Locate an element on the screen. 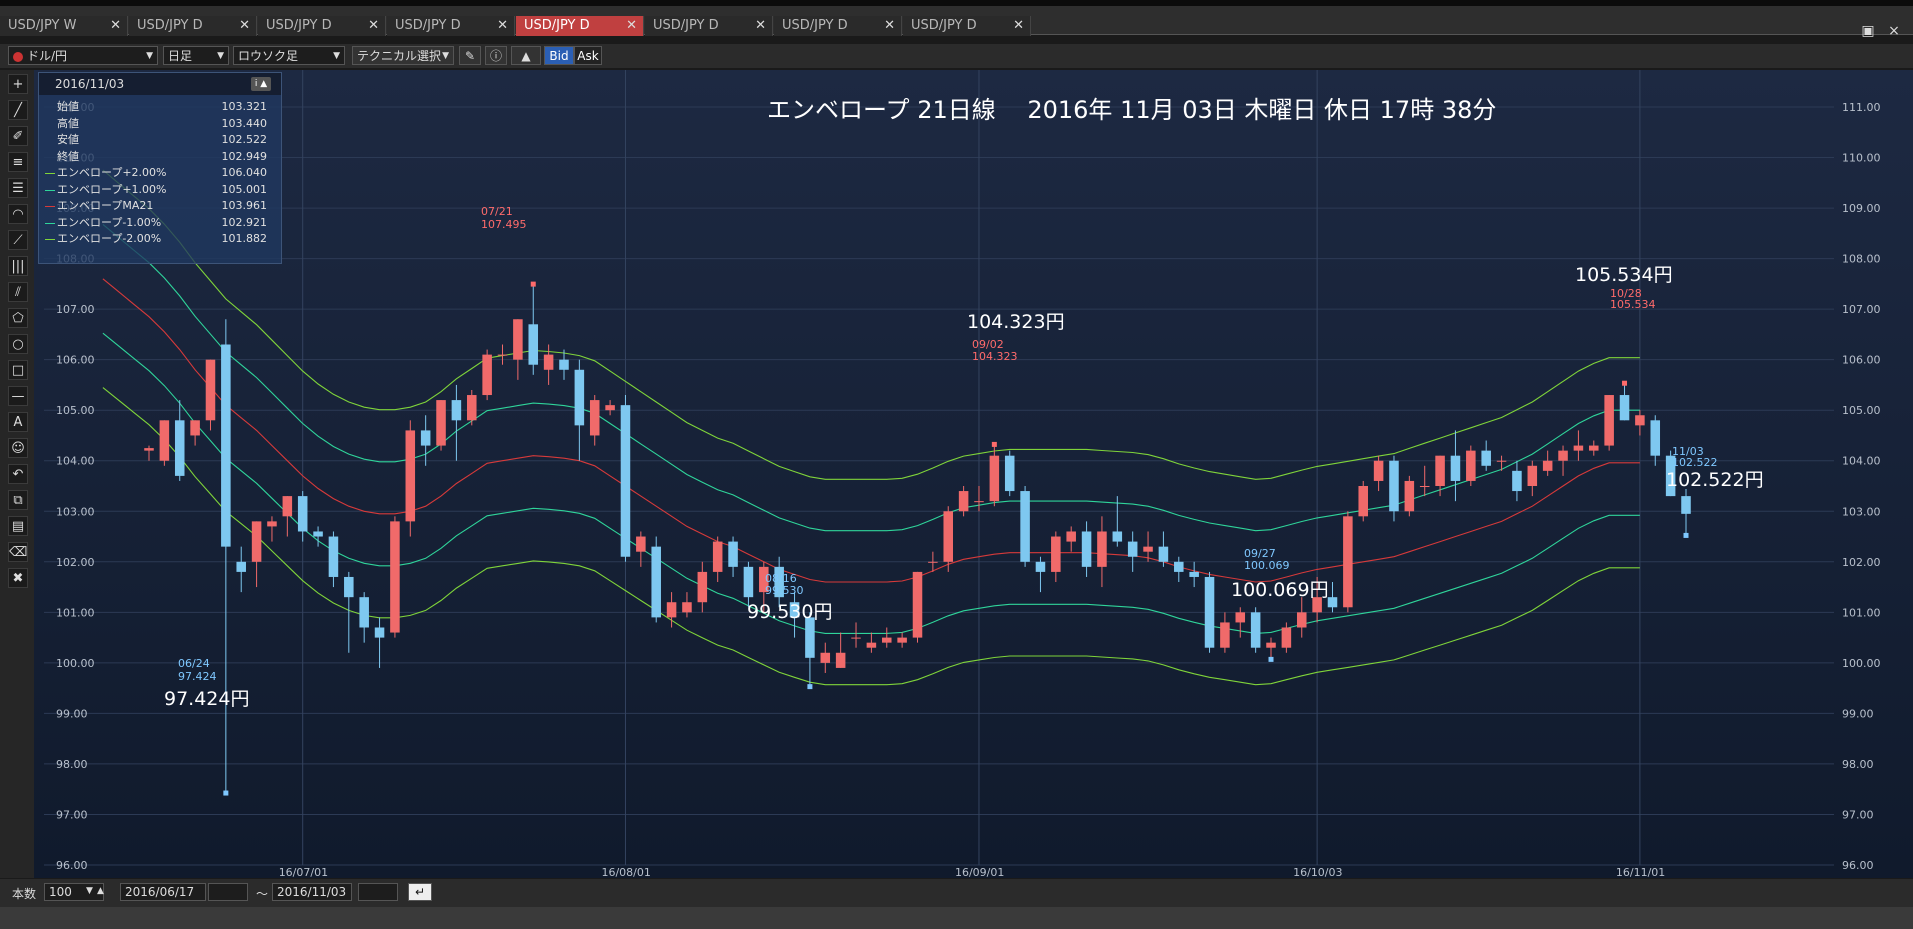 The height and width of the screenshot is (929, 1913). technical-select: テクニカル選択 ▼ is located at coordinates (403, 55).